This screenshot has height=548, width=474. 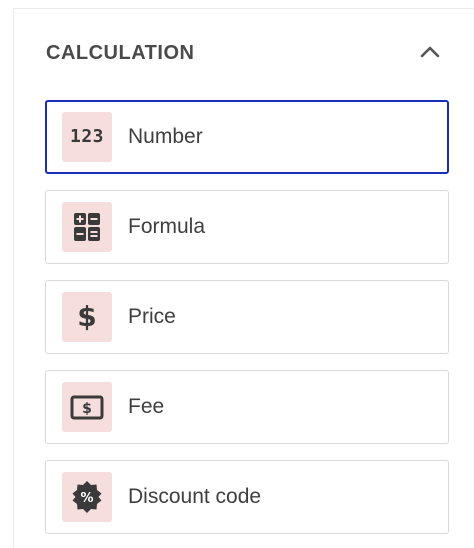 What do you see at coordinates (247, 137) in the screenshot?
I see `field-option-number: 123 Number` at bounding box center [247, 137].